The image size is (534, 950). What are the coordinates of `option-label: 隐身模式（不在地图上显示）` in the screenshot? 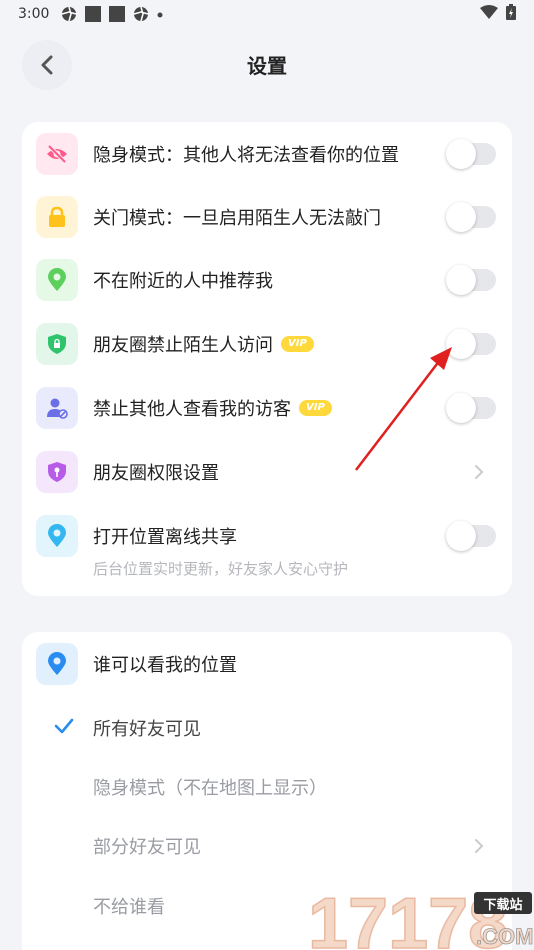 It's located at (210, 788).